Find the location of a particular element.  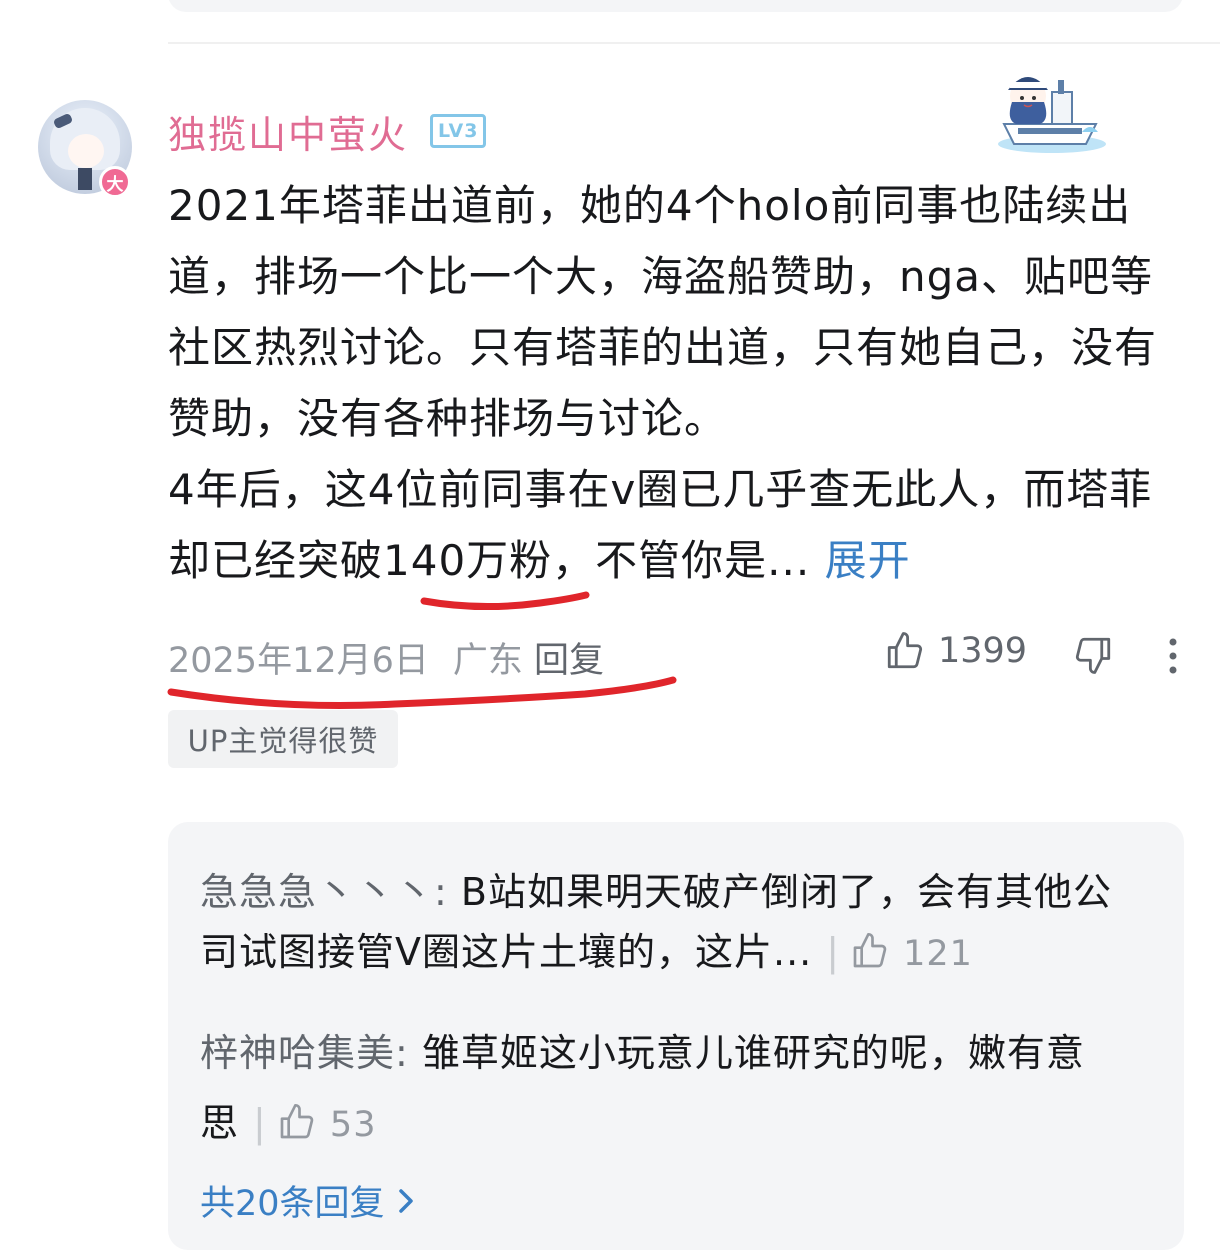

like-button: 1399 is located at coordinates (955, 651).